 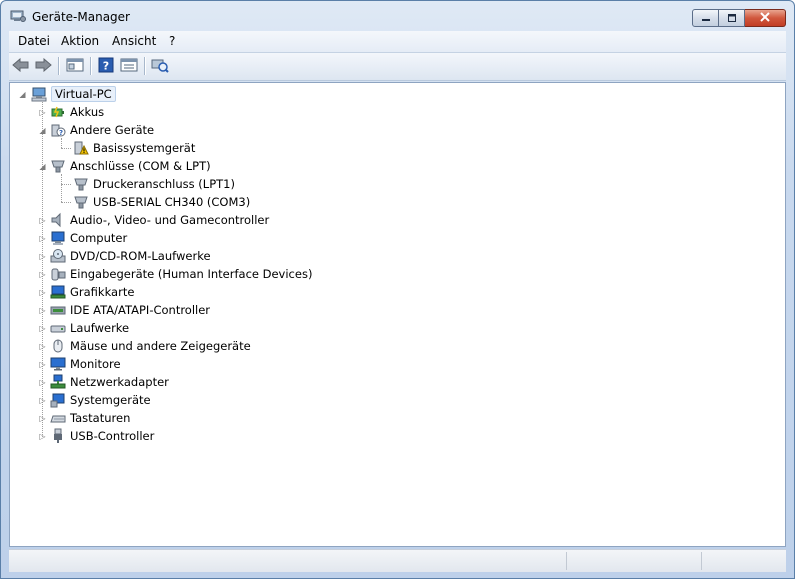 What do you see at coordinates (58, 436) in the screenshot?
I see `usb-icon` at bounding box center [58, 436].